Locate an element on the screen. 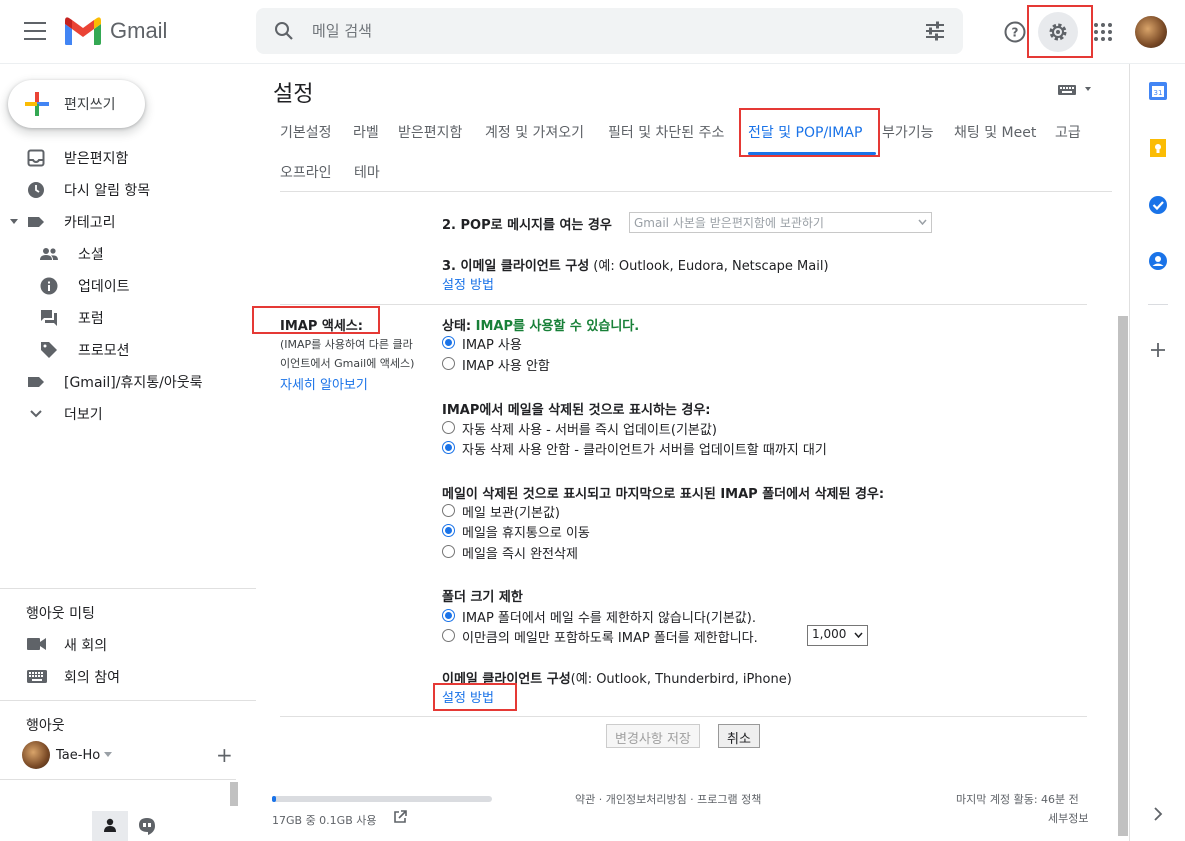  tasks-icon is located at coordinates (1158, 205).